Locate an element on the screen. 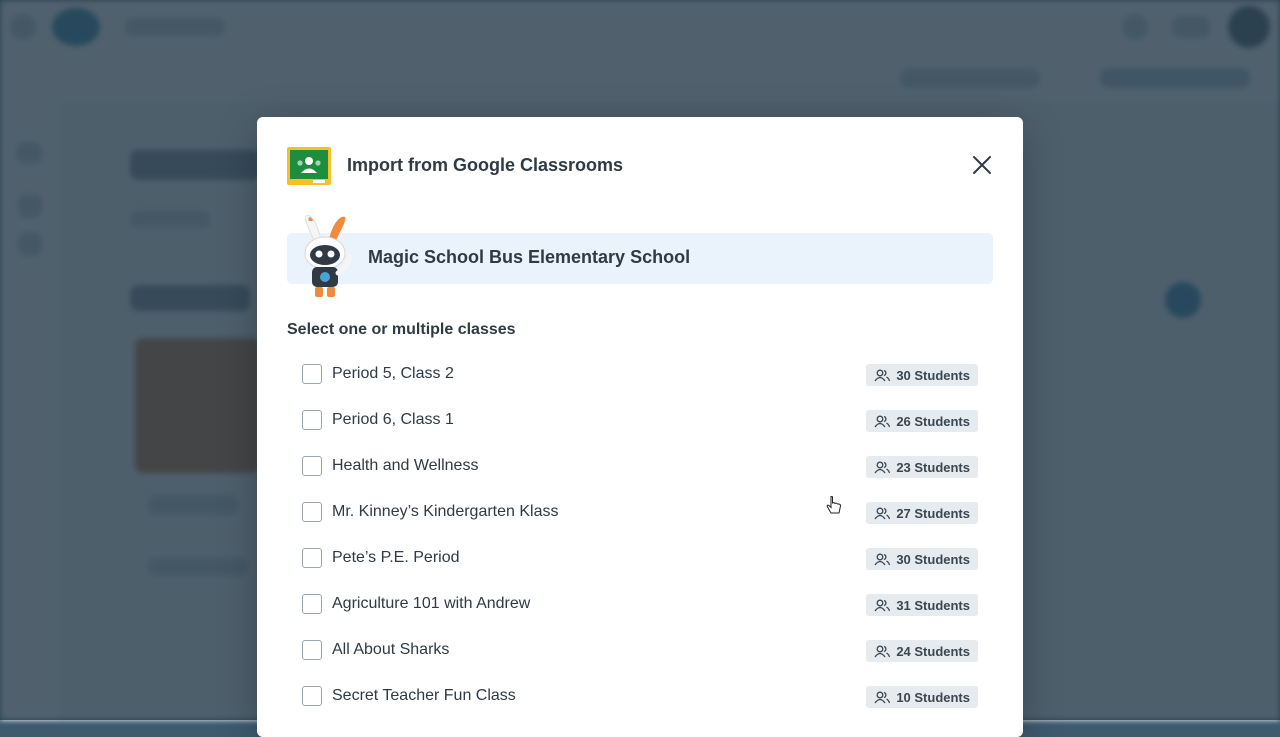  student-count-badge: 31 Students is located at coordinates (922, 605).